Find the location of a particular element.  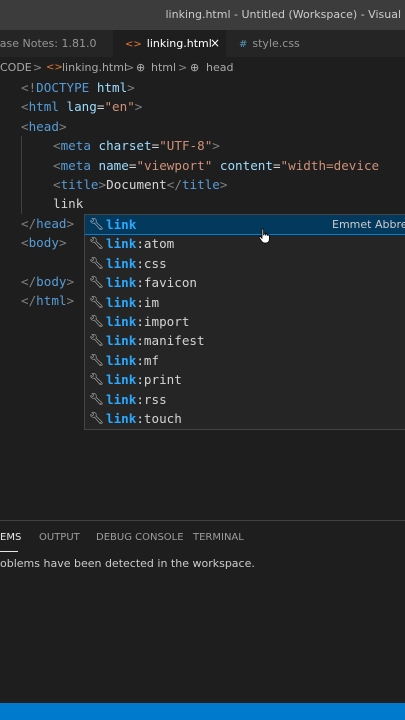

suggestion-detail: Emmet Abbre is located at coordinates (368, 224).